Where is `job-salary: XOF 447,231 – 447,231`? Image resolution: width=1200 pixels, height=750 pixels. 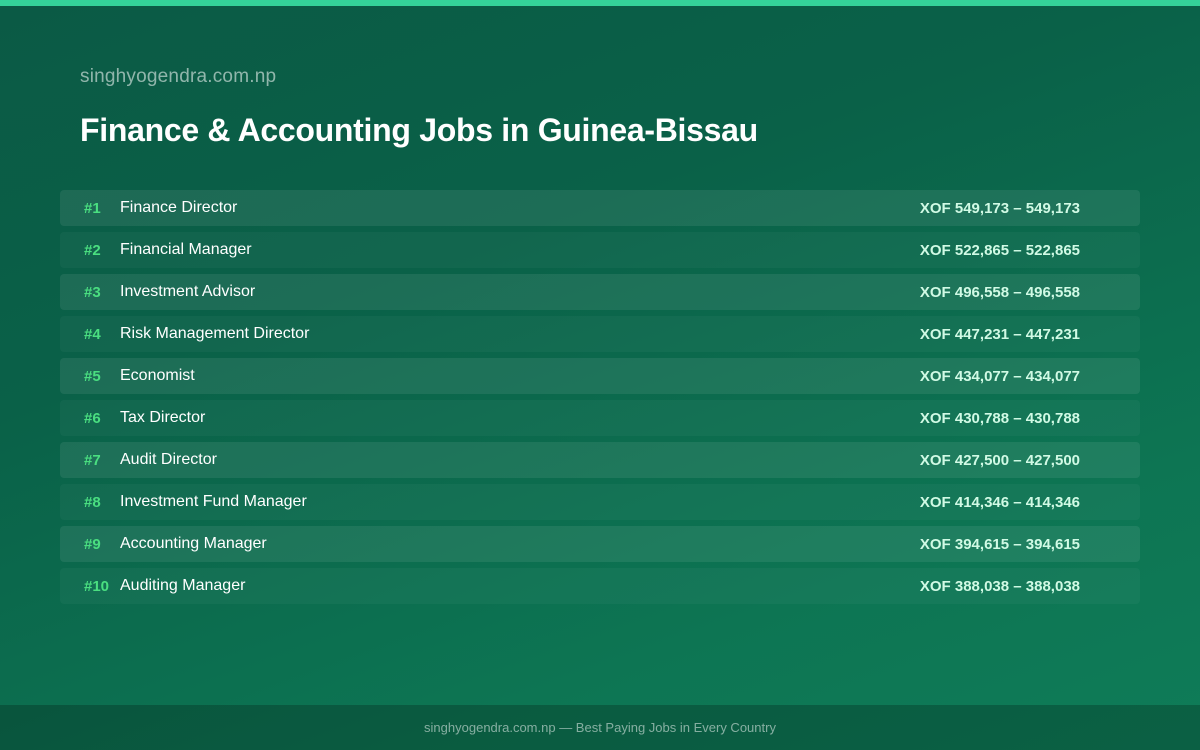
job-salary: XOF 447,231 – 447,231 is located at coordinates (999, 334).